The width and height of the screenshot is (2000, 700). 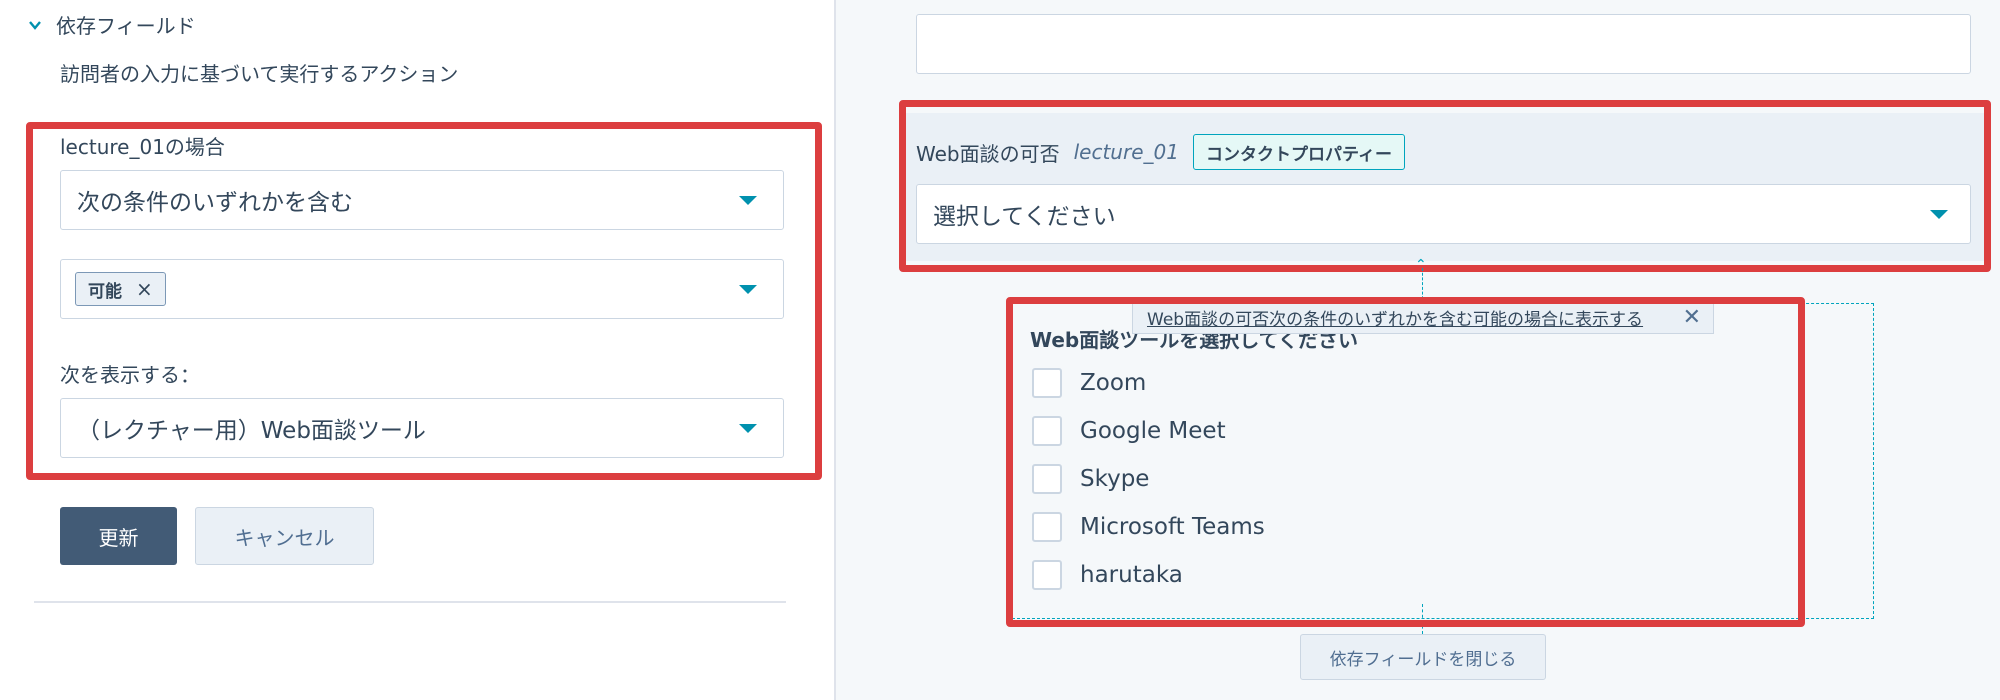 I want to click on show-field-select: （レクチャー用）Web面談ツール, so click(x=422, y=428).